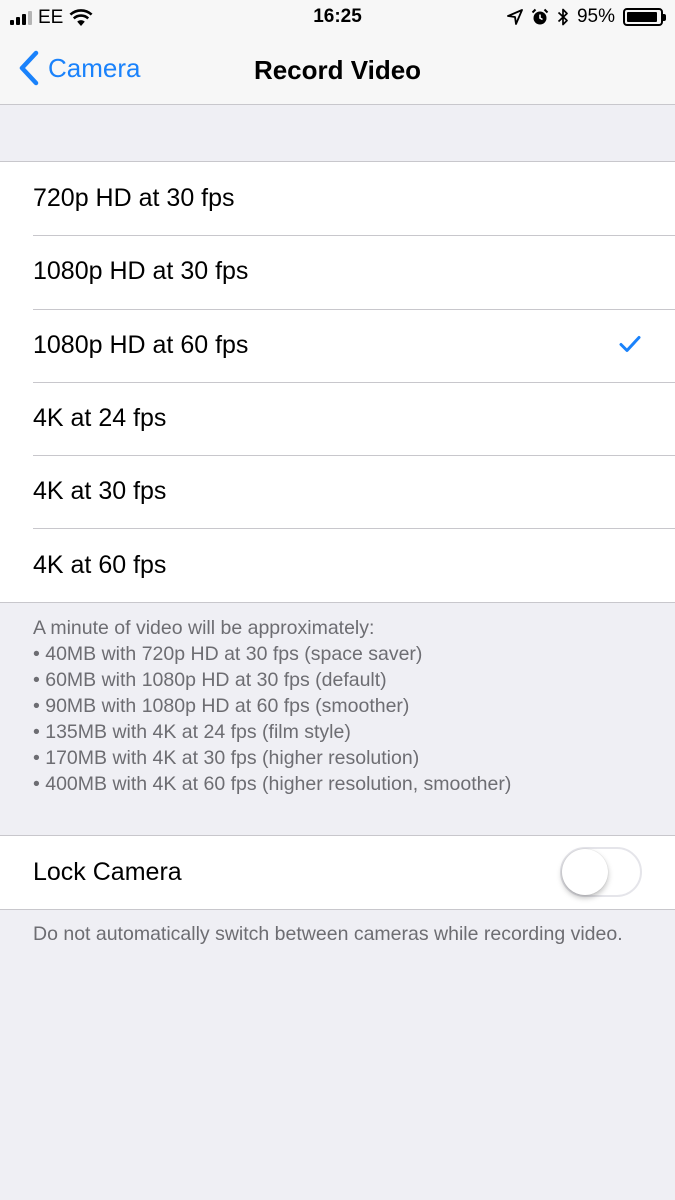  I want to click on size-note-line: • 60MB with 1080p HD at 30 fps (default), so click(210, 680).